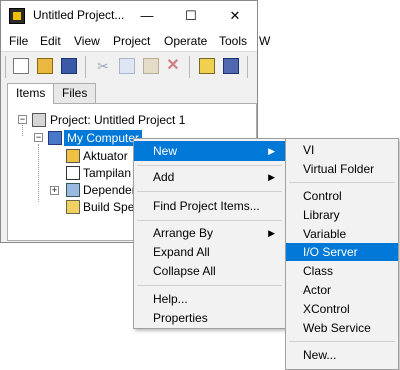 This screenshot has height=370, width=400. I want to click on cut-icon: ✂, so click(103, 66).